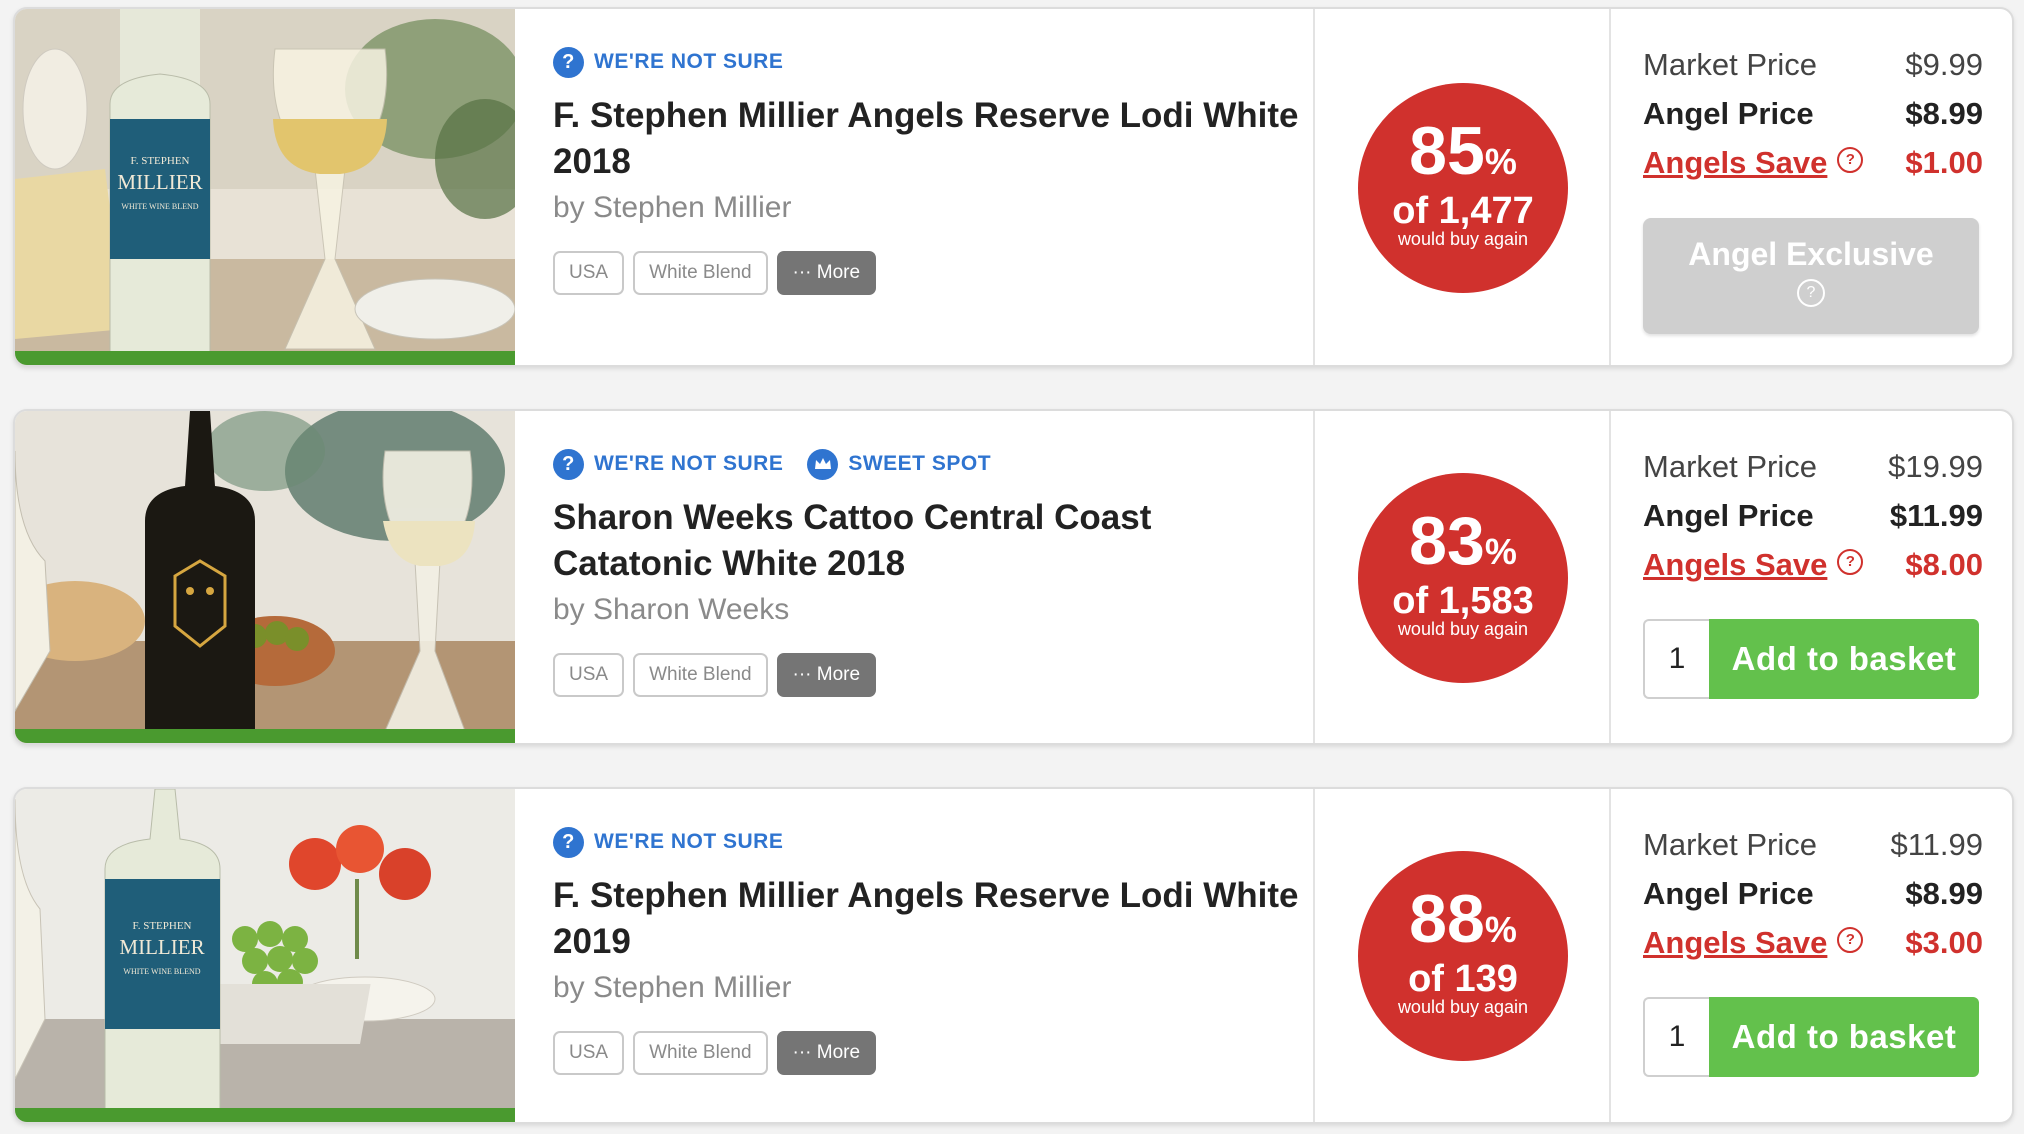  I want to click on angel-exclusive-label: Angel Exclusive, so click(1811, 254).